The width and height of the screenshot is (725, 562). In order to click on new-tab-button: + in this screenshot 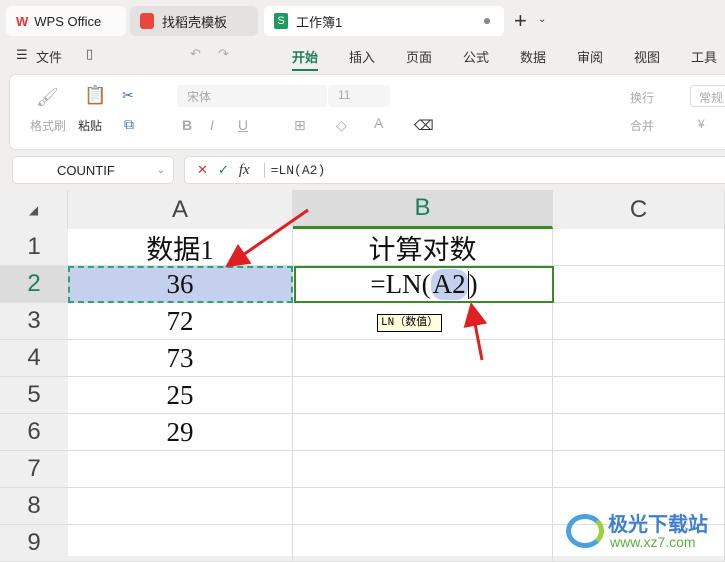, I will do `click(520, 21)`.